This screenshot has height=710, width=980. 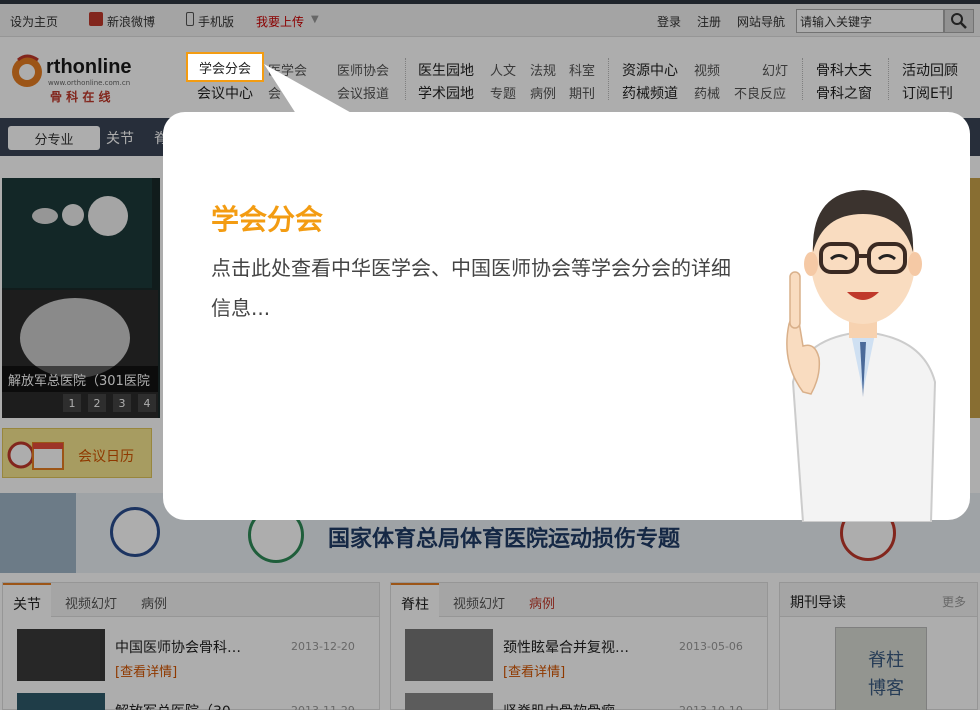 What do you see at coordinates (225, 67) in the screenshot?
I see `highlighted-nav-xuehui-fenhui: 学会分会` at bounding box center [225, 67].